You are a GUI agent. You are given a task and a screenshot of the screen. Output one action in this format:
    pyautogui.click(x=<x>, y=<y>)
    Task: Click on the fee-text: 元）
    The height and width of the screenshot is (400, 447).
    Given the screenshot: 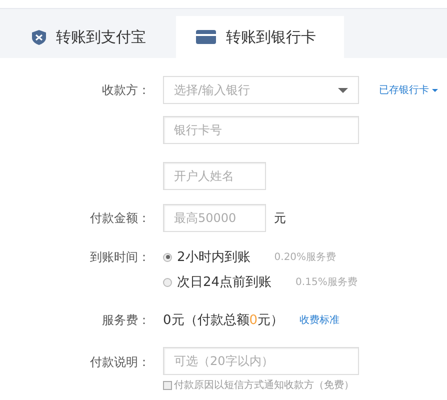 What is the action you would take?
    pyautogui.click(x=271, y=320)
    